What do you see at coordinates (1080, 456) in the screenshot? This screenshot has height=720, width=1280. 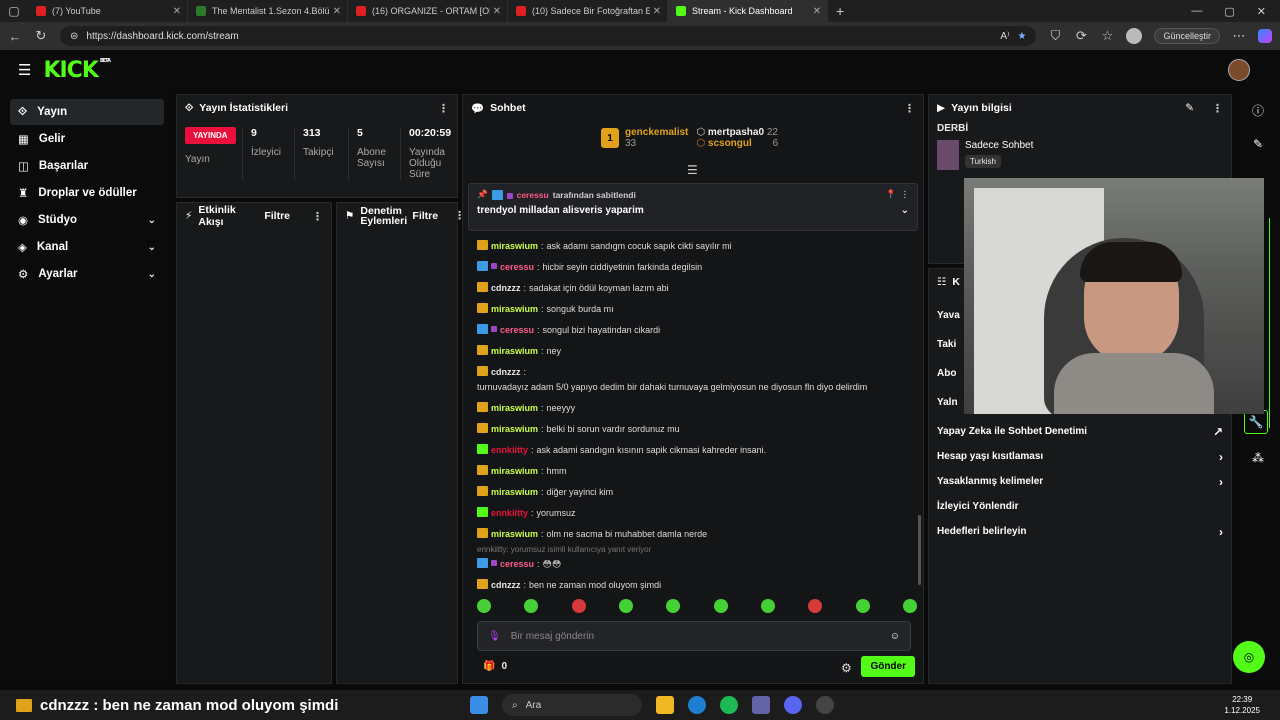 I see `setting-row: Hesap yaşı kısıtlaması ›` at bounding box center [1080, 456].